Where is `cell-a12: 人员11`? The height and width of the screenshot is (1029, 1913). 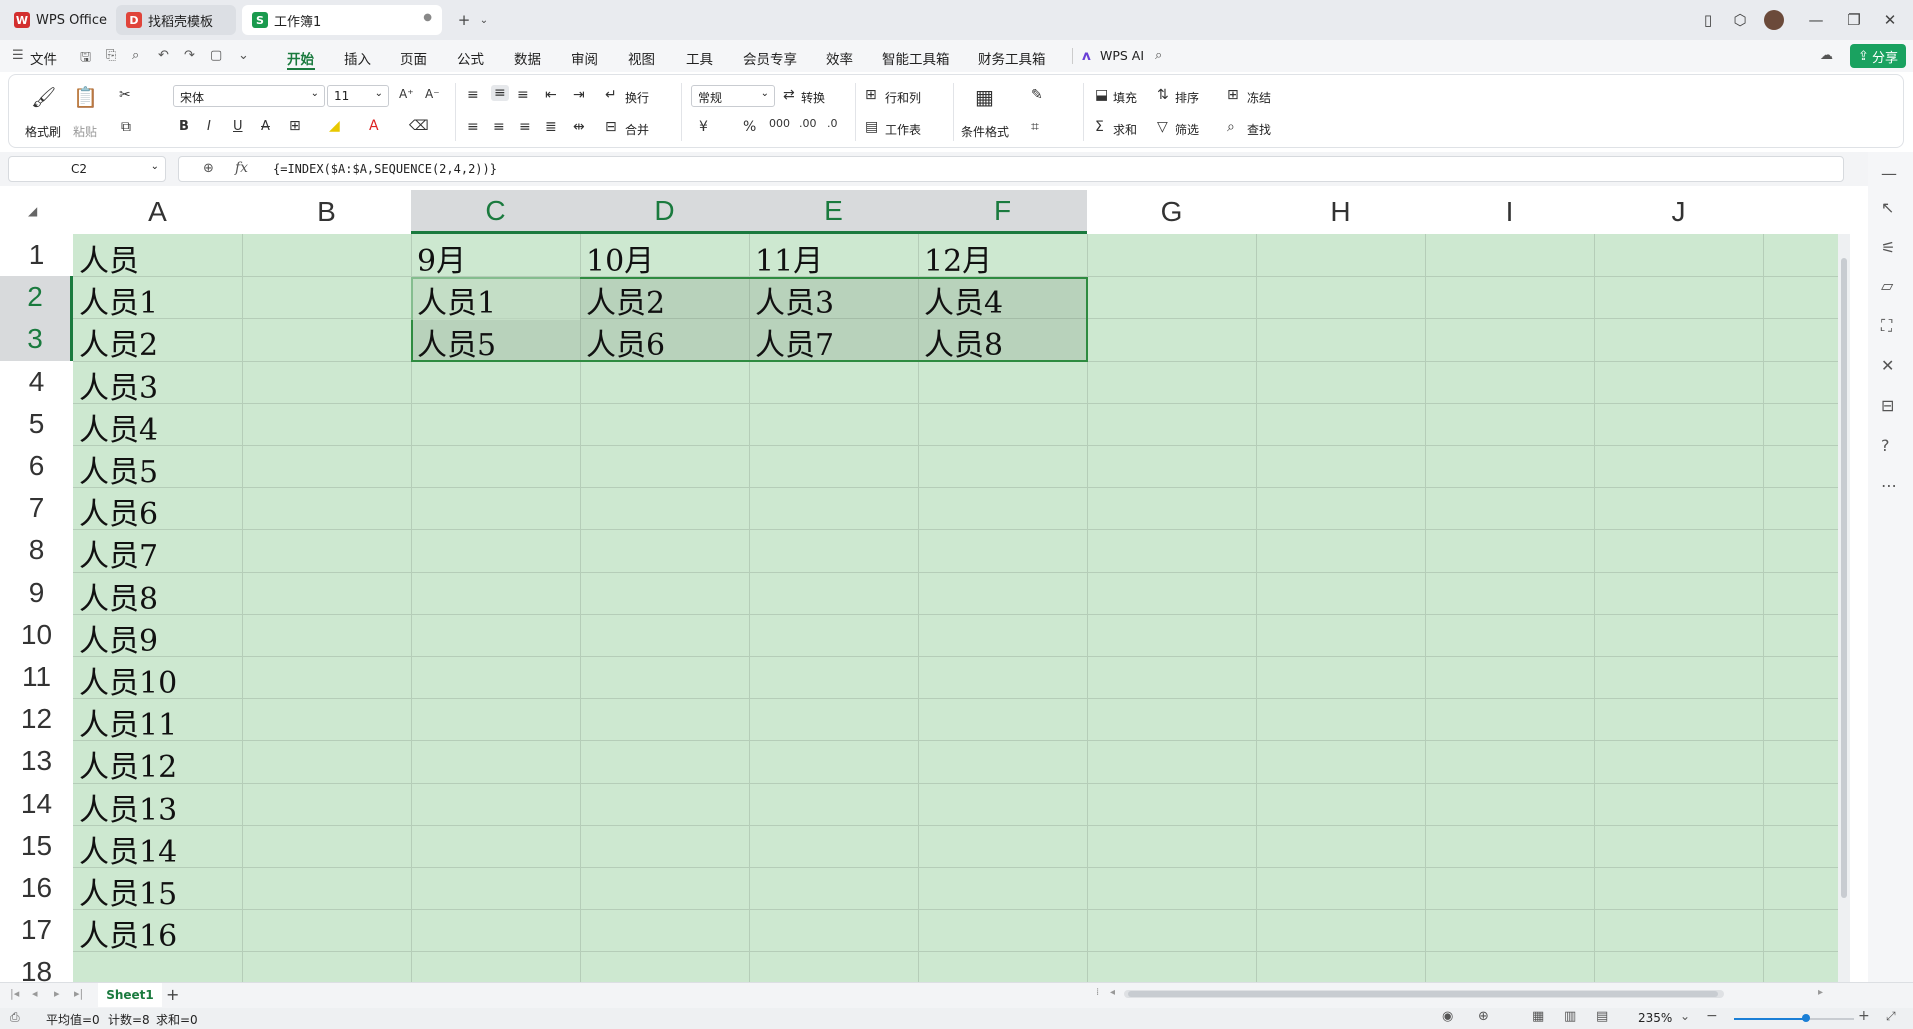
cell-a12: 人员11 is located at coordinates (125, 722).